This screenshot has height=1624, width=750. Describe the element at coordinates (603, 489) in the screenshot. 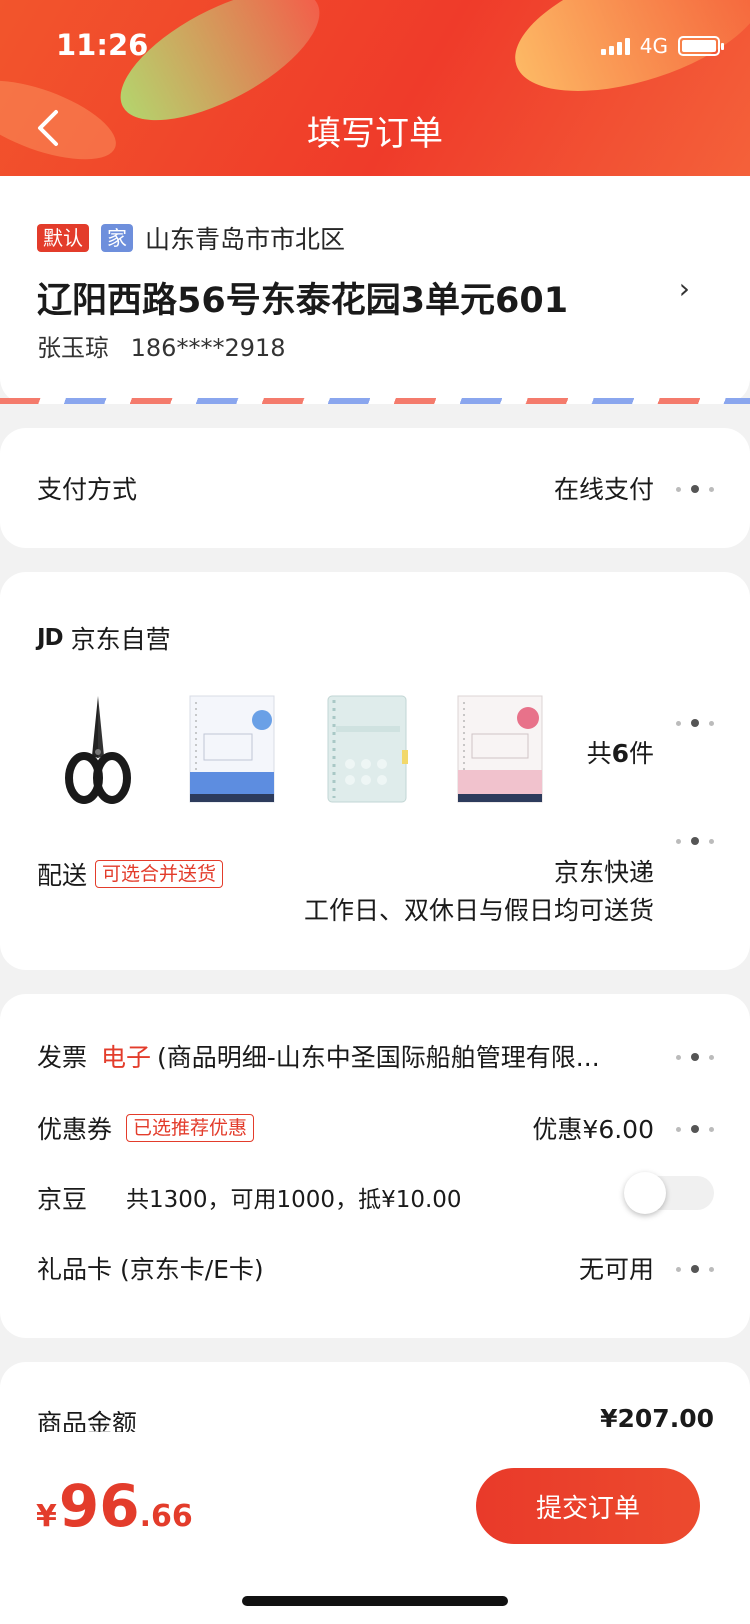

I see `payment-value: 在线支付` at that location.